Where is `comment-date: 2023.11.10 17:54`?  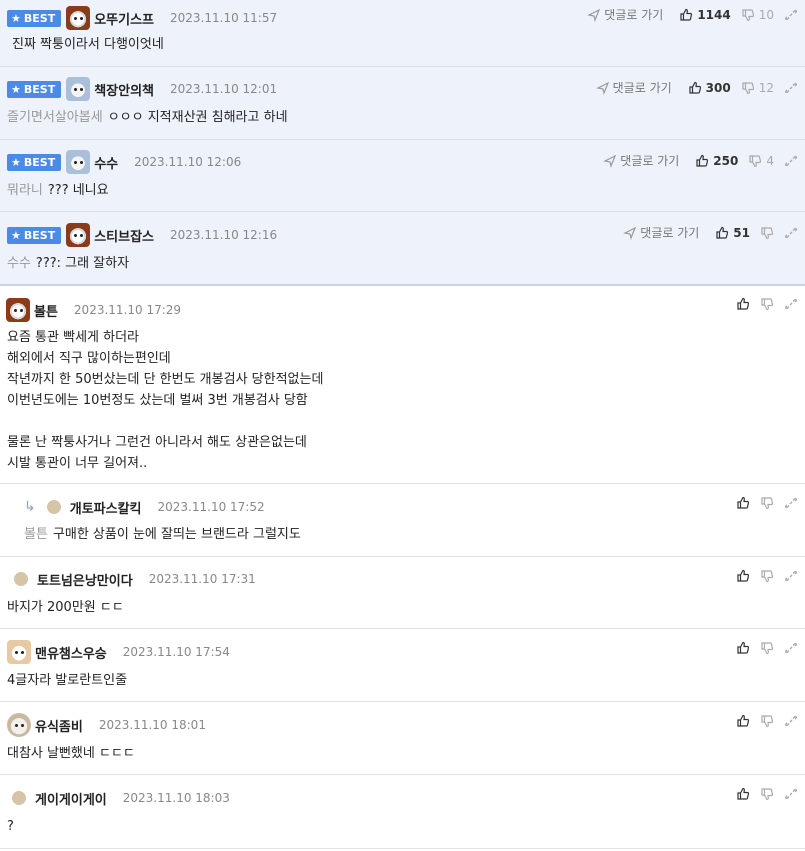 comment-date: 2023.11.10 17:54 is located at coordinates (176, 652).